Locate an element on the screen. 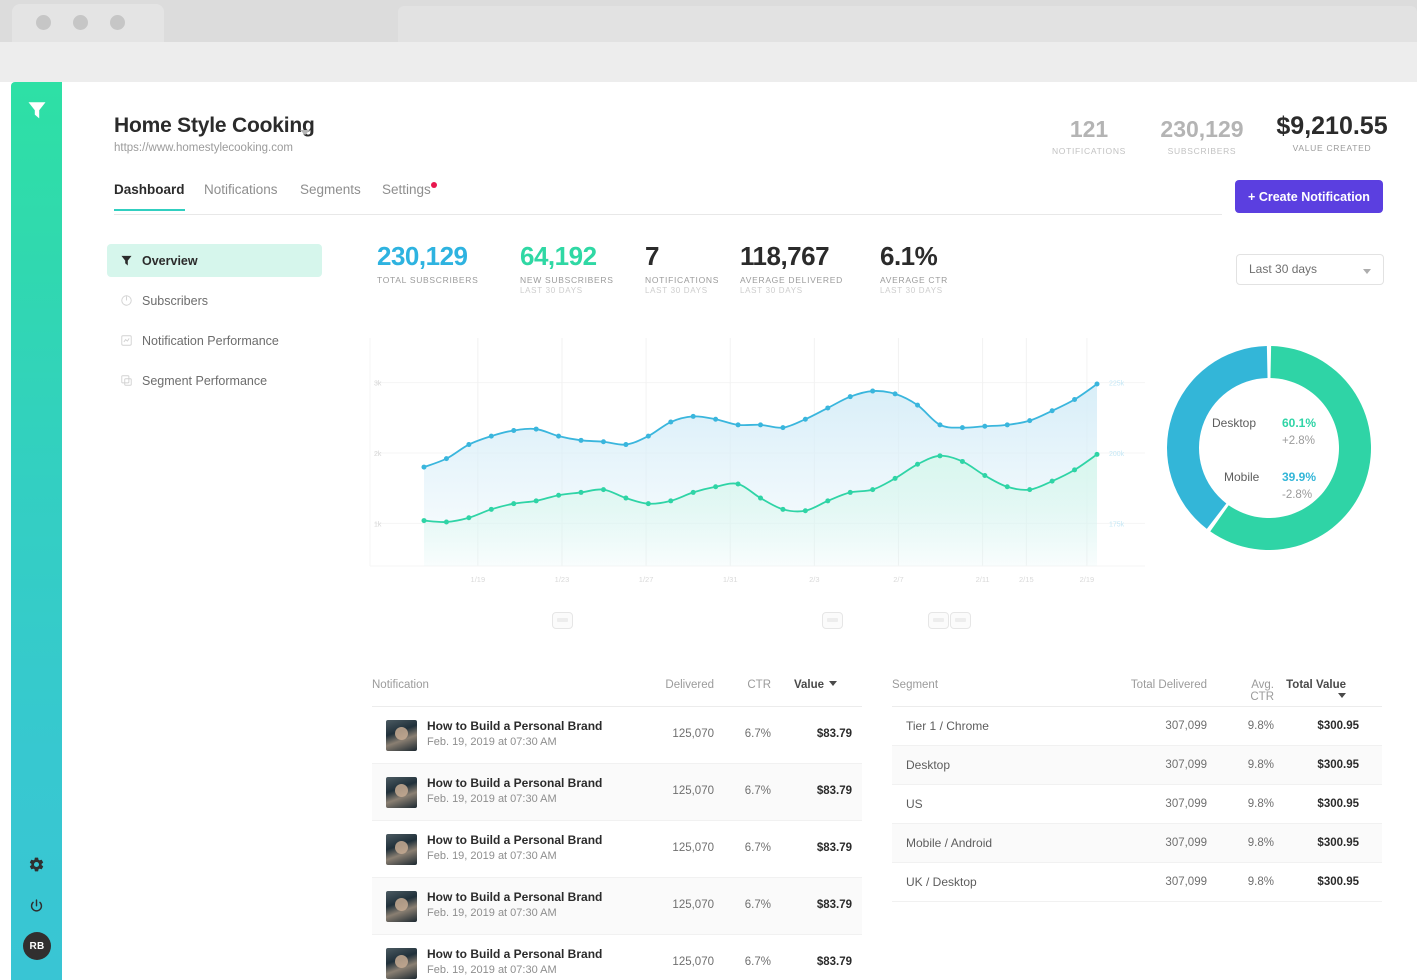 Image resolution: width=1417 pixels, height=980 pixels. col-total-value: Total Value is located at coordinates (1315, 691).